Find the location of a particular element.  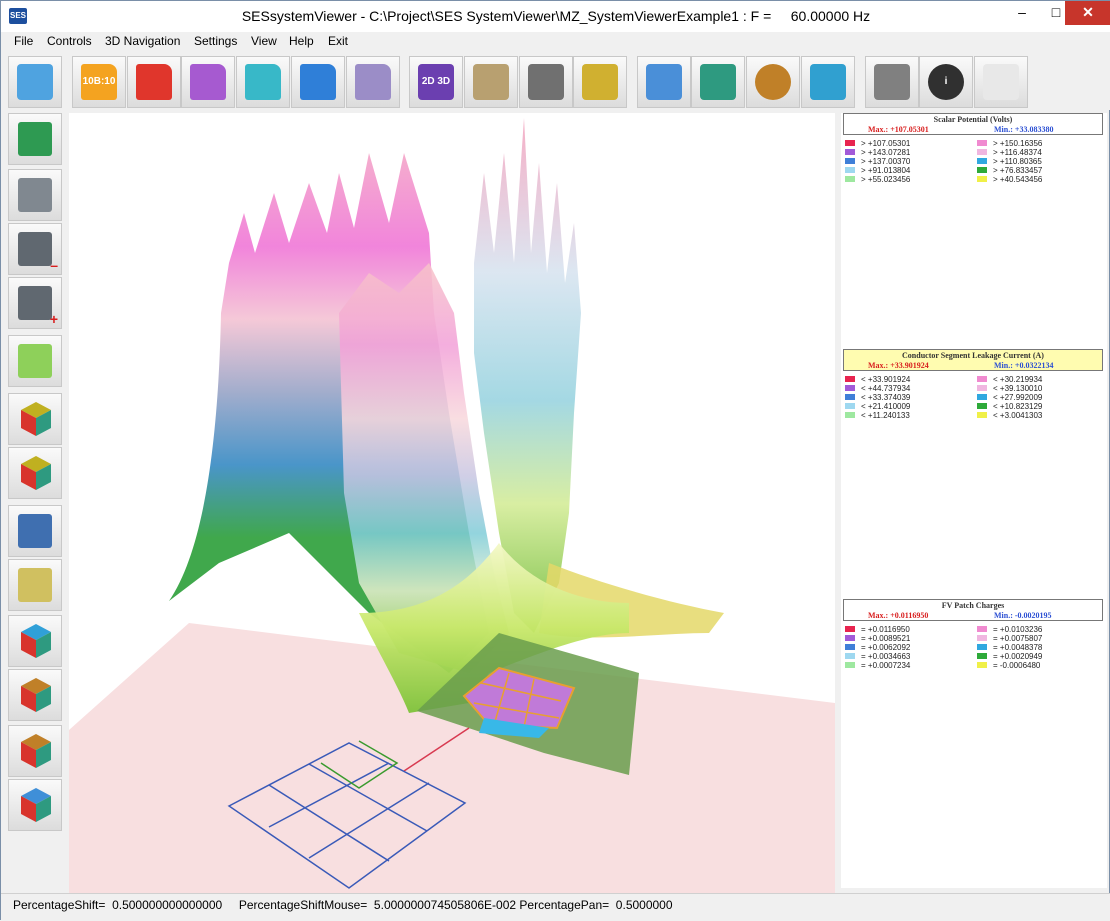

folder-red-icon is located at coordinates (154, 82).